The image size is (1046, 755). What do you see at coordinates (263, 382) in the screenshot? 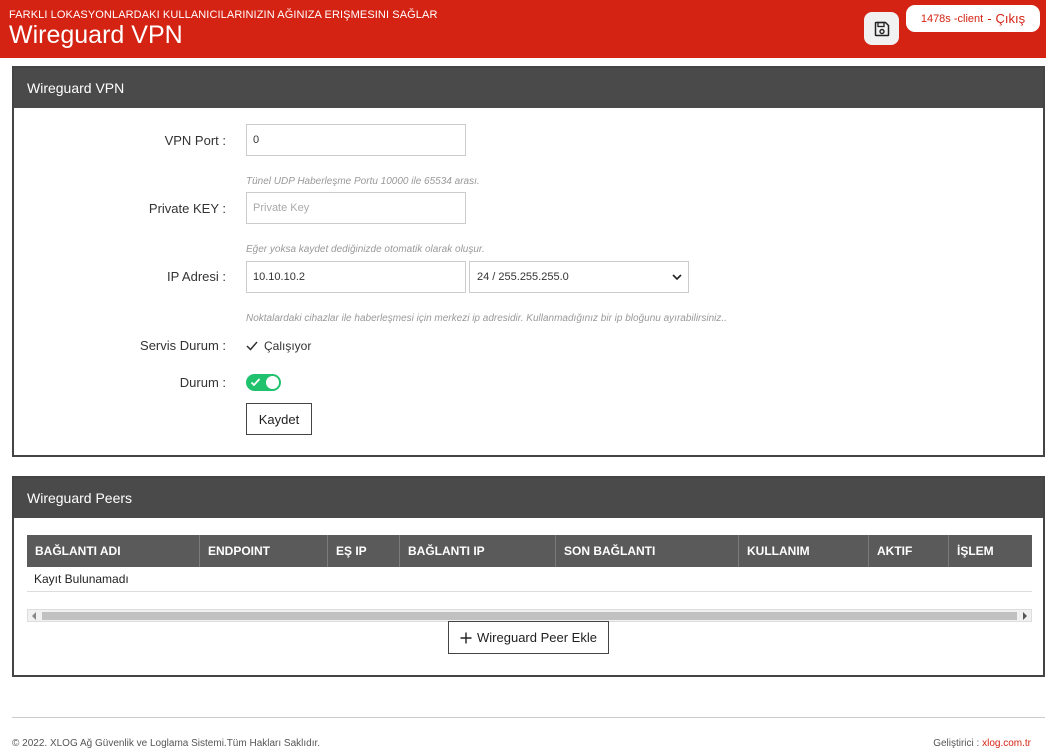
I see `state-toggle` at bounding box center [263, 382].